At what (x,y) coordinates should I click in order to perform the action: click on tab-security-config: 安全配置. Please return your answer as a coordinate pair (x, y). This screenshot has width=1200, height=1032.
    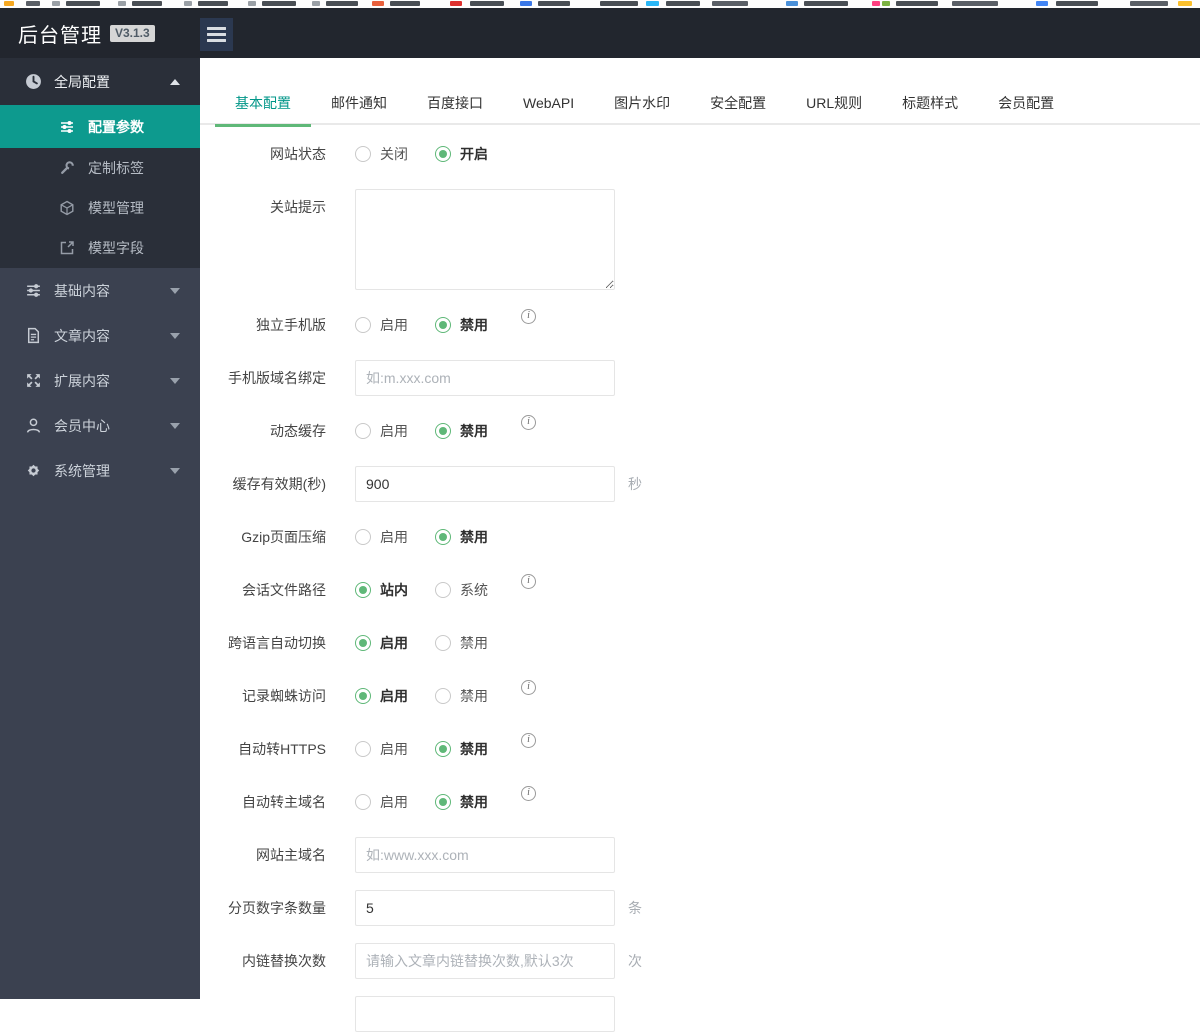
    Looking at the image, I should click on (738, 104).